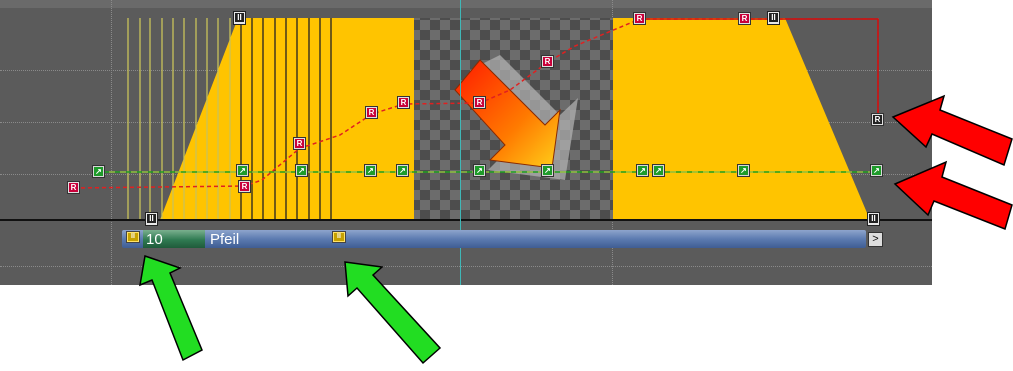 Image resolution: width=1013 pixels, height=371 pixels. Describe the element at coordinates (154, 239) in the screenshot. I see `track-number-label: 10` at that location.